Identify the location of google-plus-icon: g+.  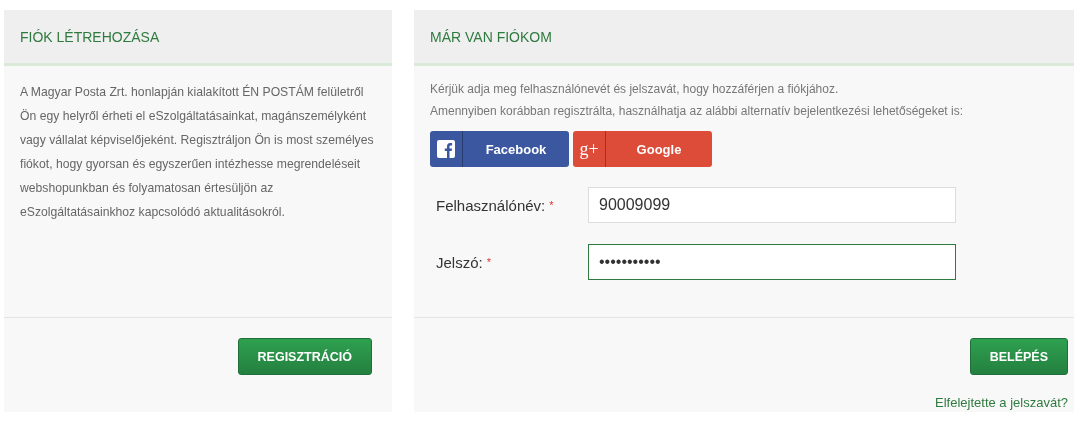
(589, 149).